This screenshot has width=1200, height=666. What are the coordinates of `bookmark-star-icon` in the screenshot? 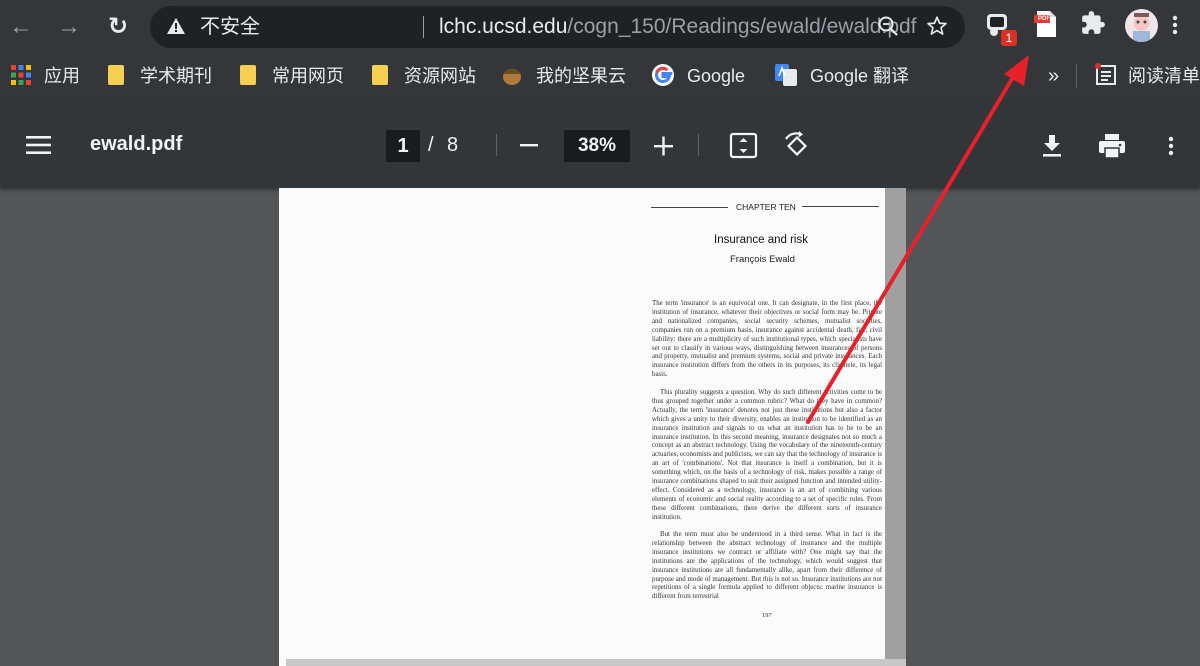 It's located at (937, 27).